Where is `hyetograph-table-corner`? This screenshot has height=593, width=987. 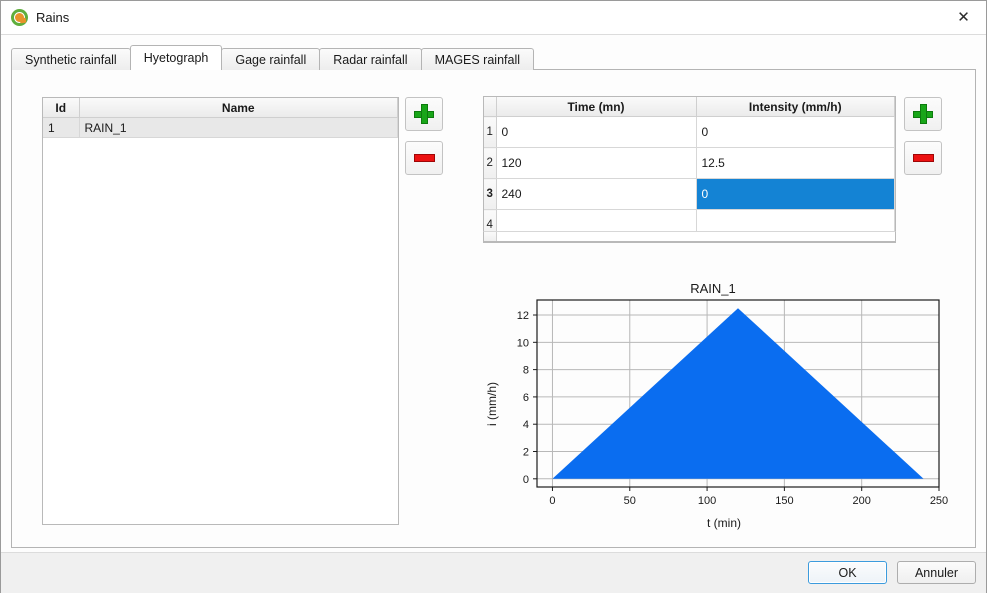
hyetograph-table-corner is located at coordinates (490, 107).